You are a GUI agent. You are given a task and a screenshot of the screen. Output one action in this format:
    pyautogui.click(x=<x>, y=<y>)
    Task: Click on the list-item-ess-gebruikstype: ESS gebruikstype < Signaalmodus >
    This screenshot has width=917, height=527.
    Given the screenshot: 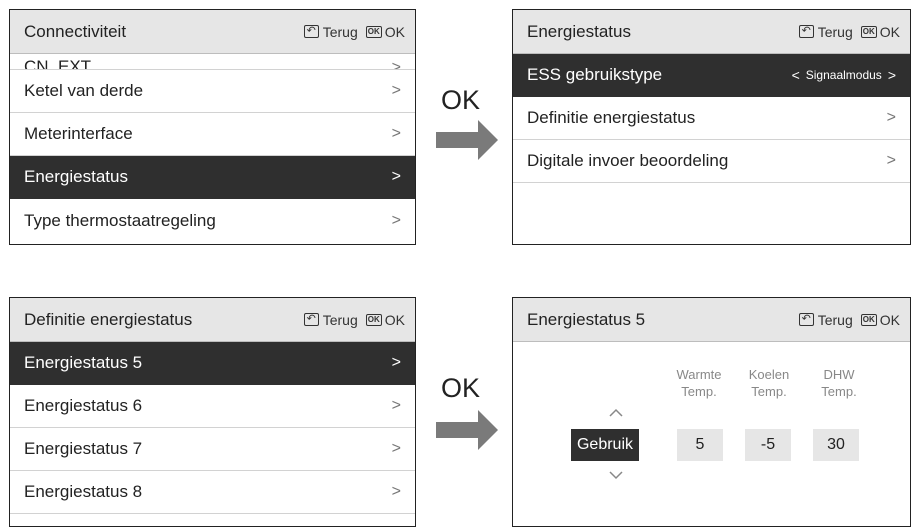 What is the action you would take?
    pyautogui.click(x=711, y=75)
    